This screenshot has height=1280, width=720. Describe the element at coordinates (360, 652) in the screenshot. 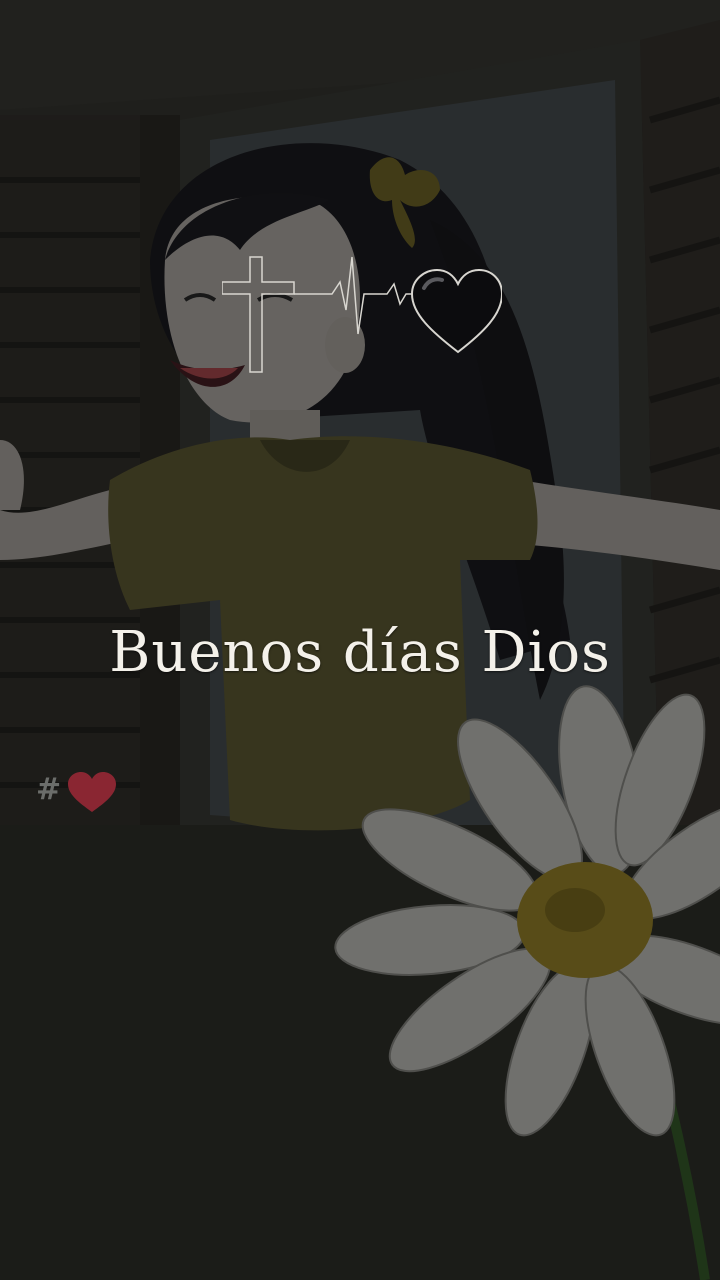

I see `video-caption: Buenos días Dios` at that location.